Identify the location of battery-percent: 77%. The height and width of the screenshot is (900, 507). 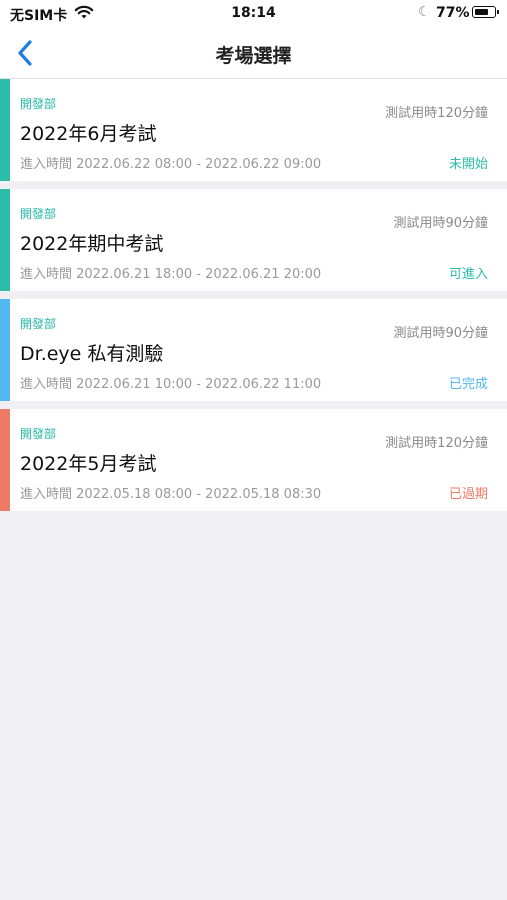
(453, 13).